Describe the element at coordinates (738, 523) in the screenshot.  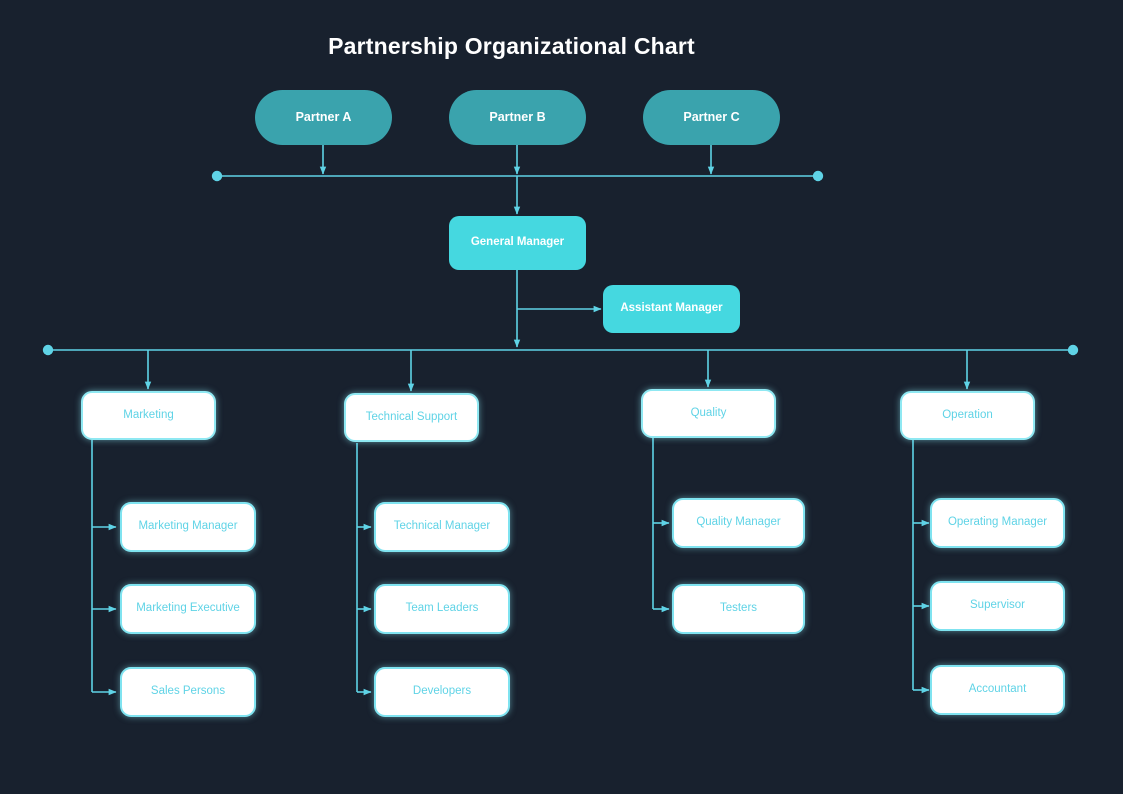
I see `node-quality-manager: Quality Manager` at that location.